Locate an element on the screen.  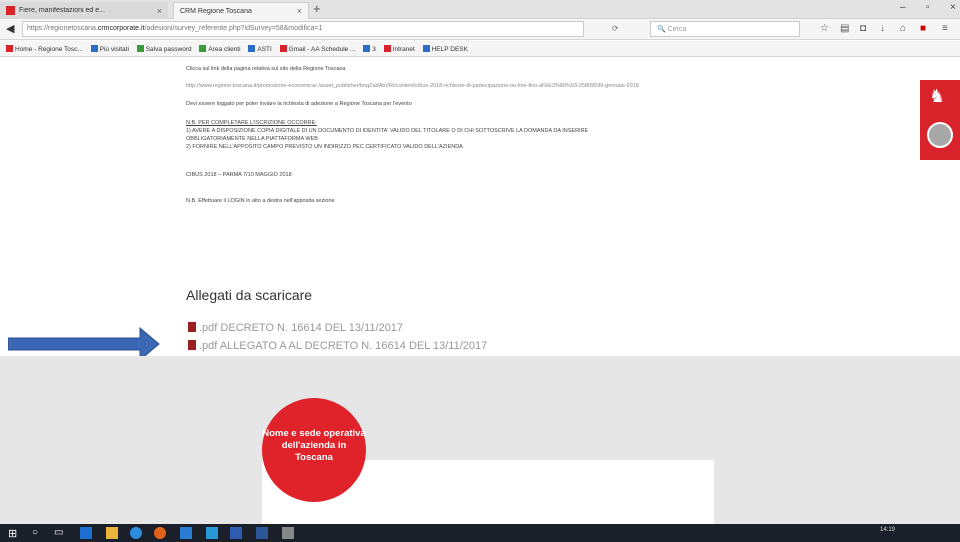
tab-fiere: Fiere, manifestazioni ed e... × is located at coordinates (84, 10).